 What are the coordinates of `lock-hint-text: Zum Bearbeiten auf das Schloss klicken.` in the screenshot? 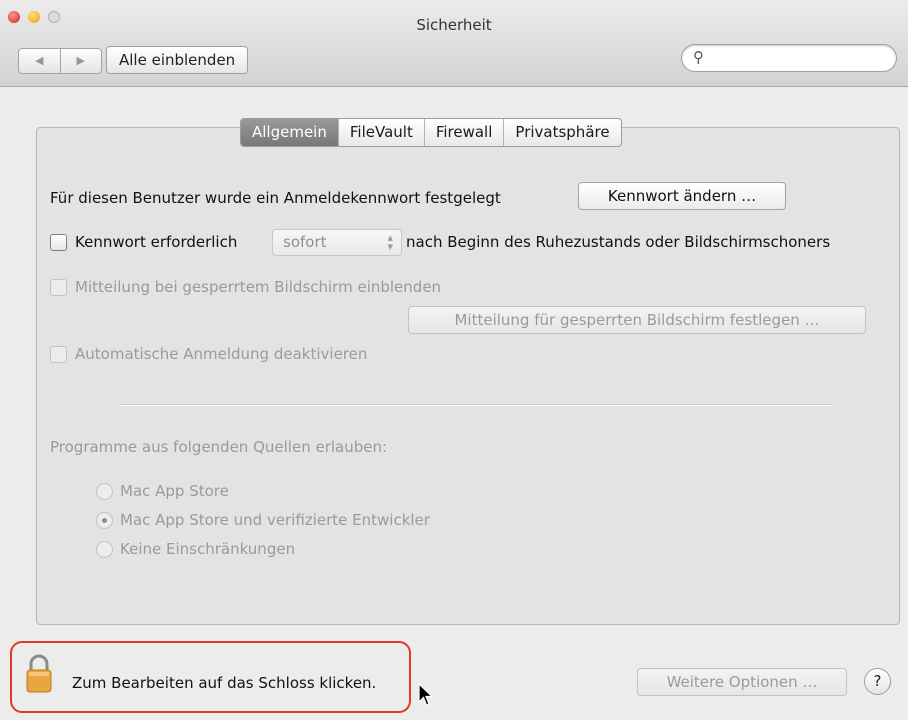 It's located at (224, 683).